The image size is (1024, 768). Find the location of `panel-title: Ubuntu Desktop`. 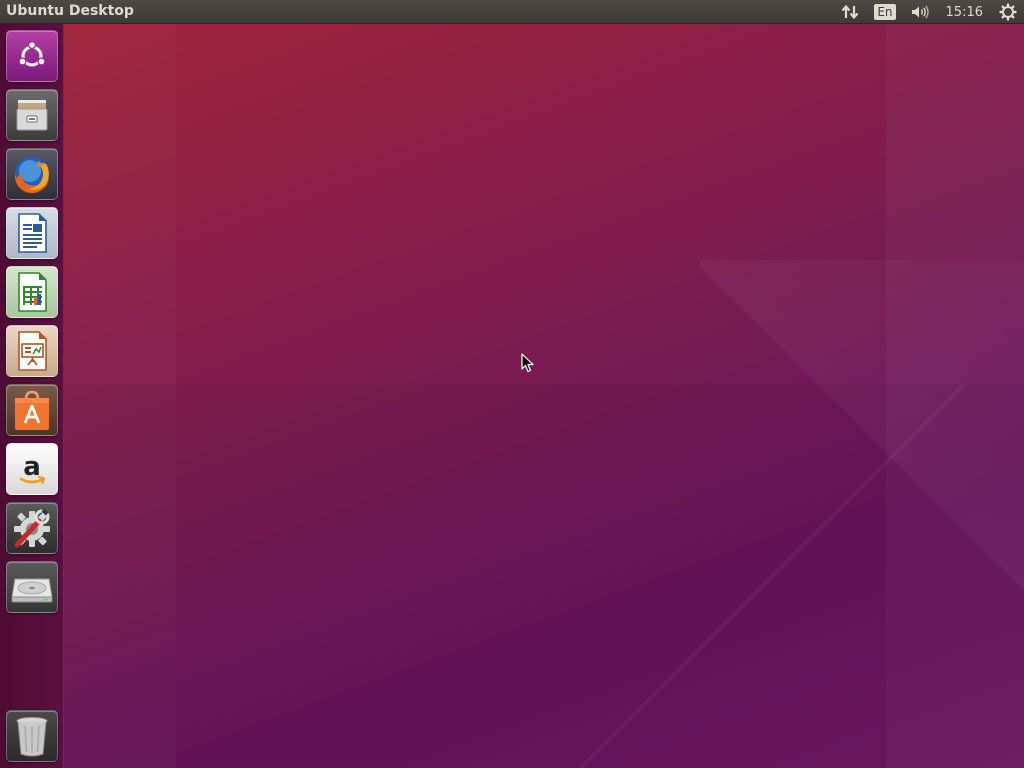

panel-title: Ubuntu Desktop is located at coordinates (70, 11).